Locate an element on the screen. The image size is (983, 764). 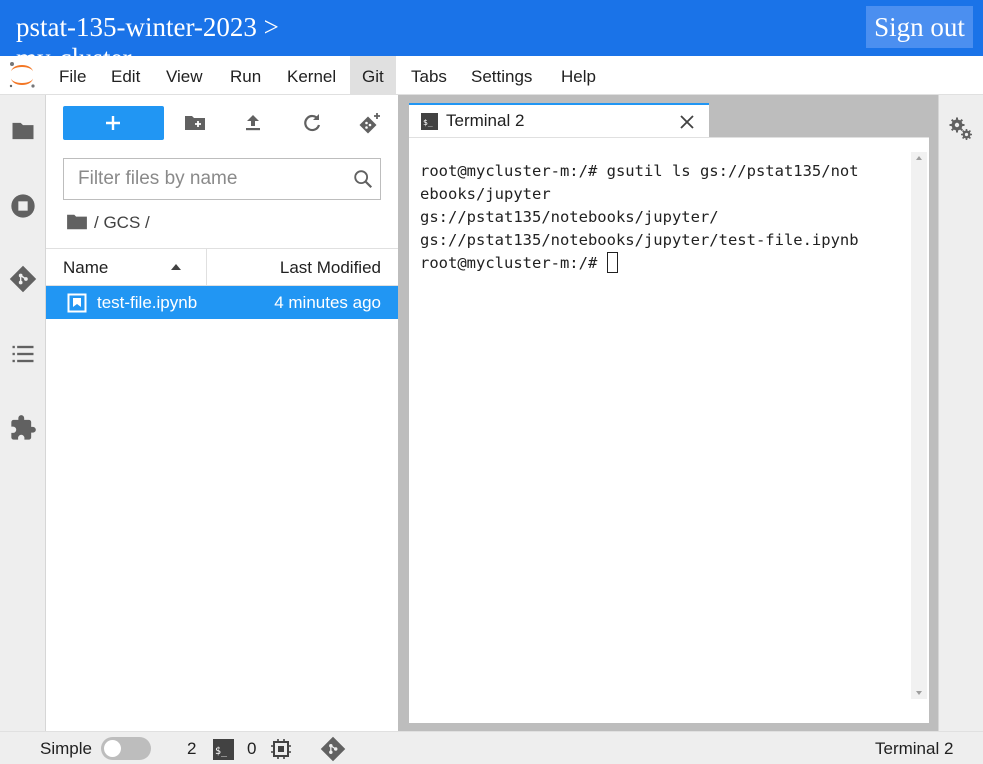
file-name: test-file.ipynb is located at coordinates (147, 302).